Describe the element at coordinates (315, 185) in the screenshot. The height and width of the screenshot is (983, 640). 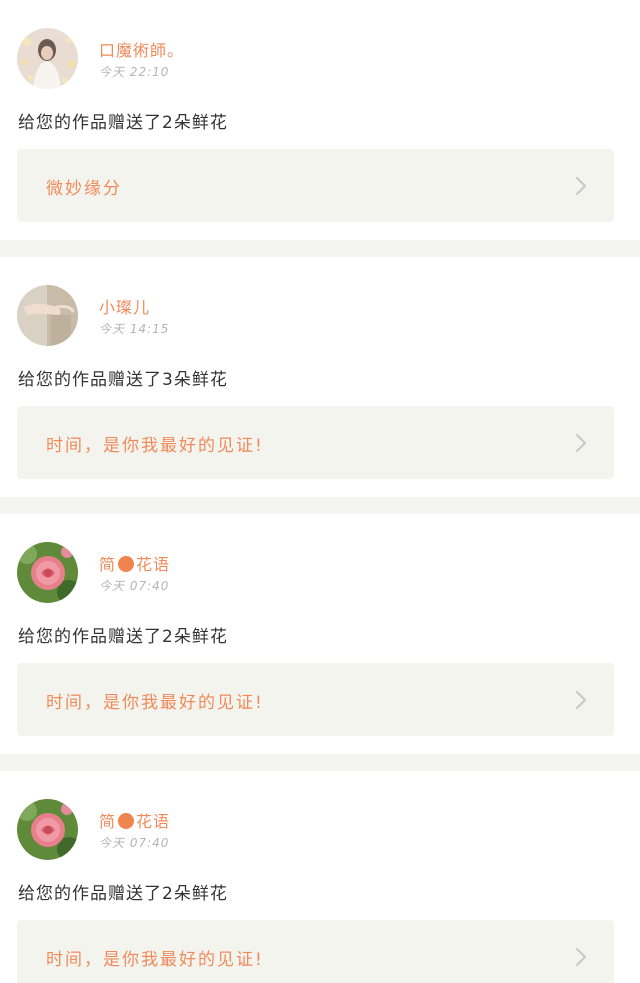
I see `work-link-card: 微妙缘分` at that location.